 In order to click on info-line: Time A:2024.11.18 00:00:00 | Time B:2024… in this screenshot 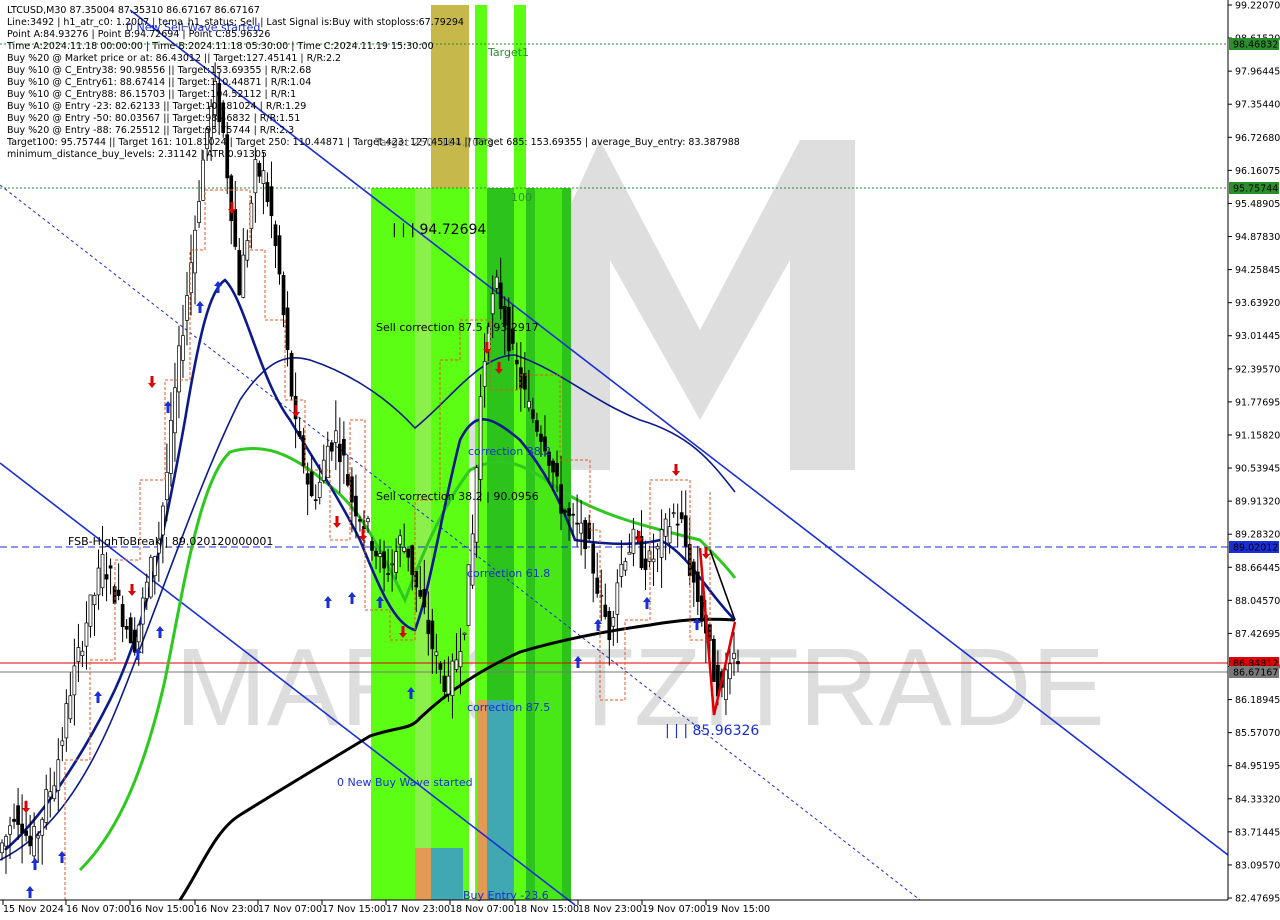, I will do `click(220, 46)`.